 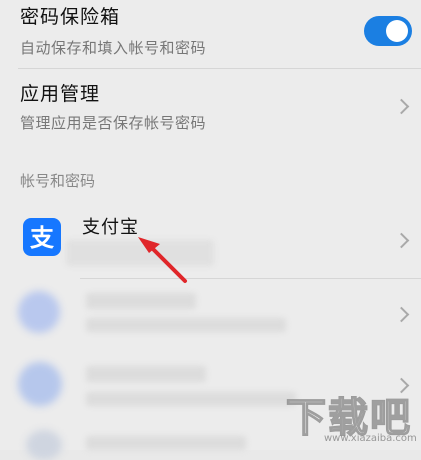 I want to click on watermark-url: www.xiazaiba.com, so click(x=370, y=438).